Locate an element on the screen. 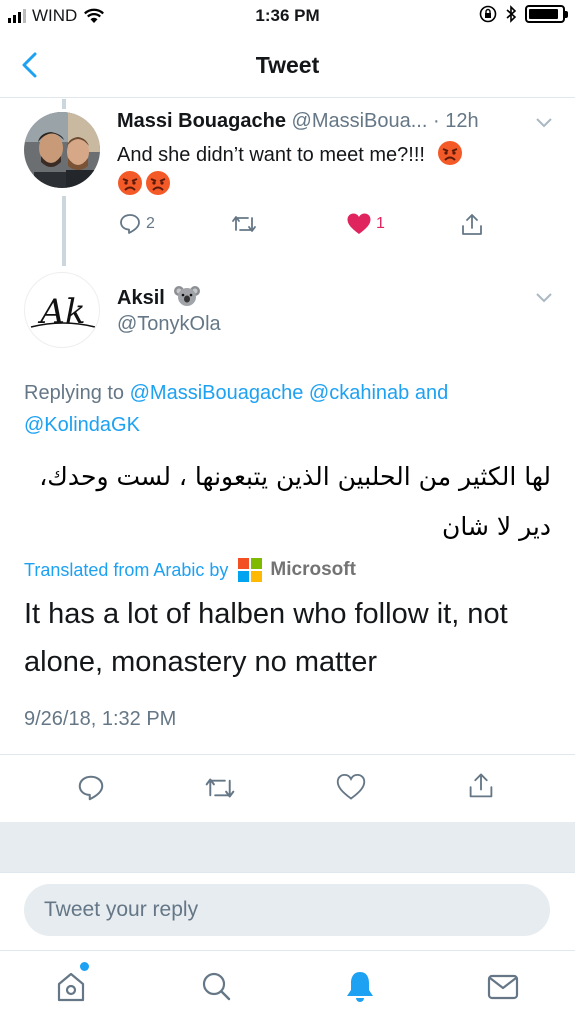 Image resolution: width=575 pixels, height=1024 pixels. status-bar: WIND 1:36 PM is located at coordinates (287, 17).